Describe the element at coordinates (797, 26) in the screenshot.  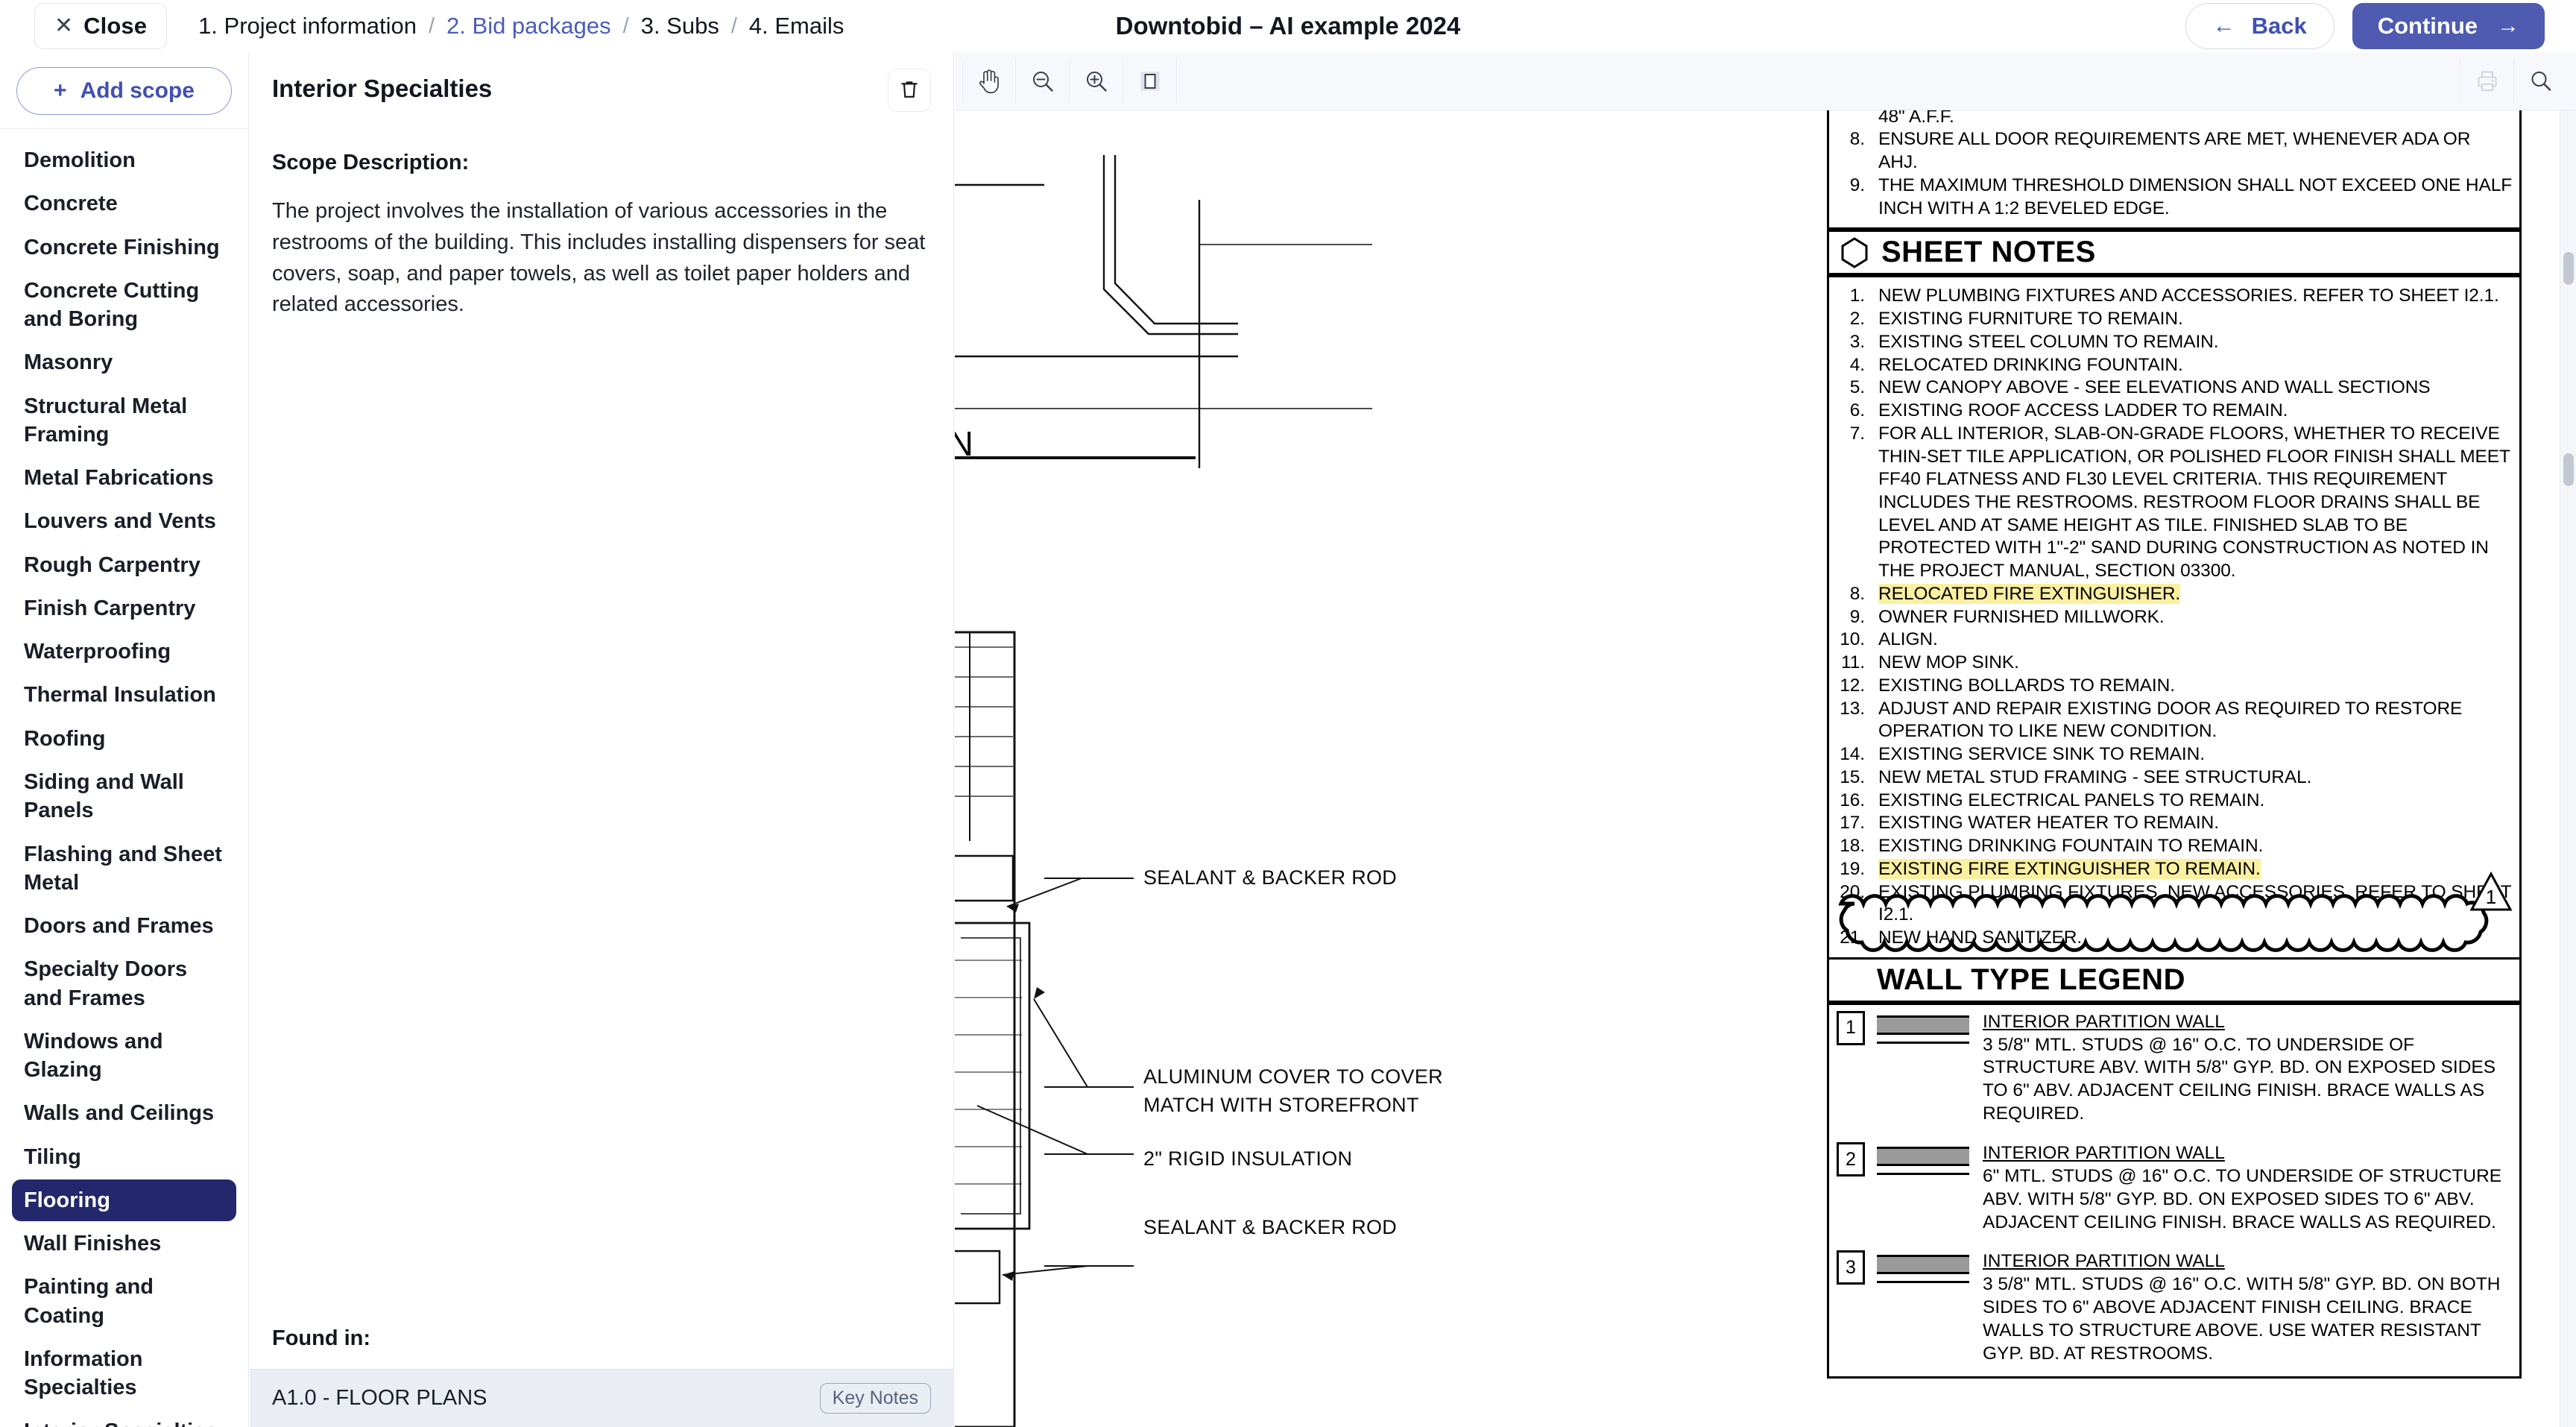
I see `breadcrumb-step-4: 4. Emails` at that location.